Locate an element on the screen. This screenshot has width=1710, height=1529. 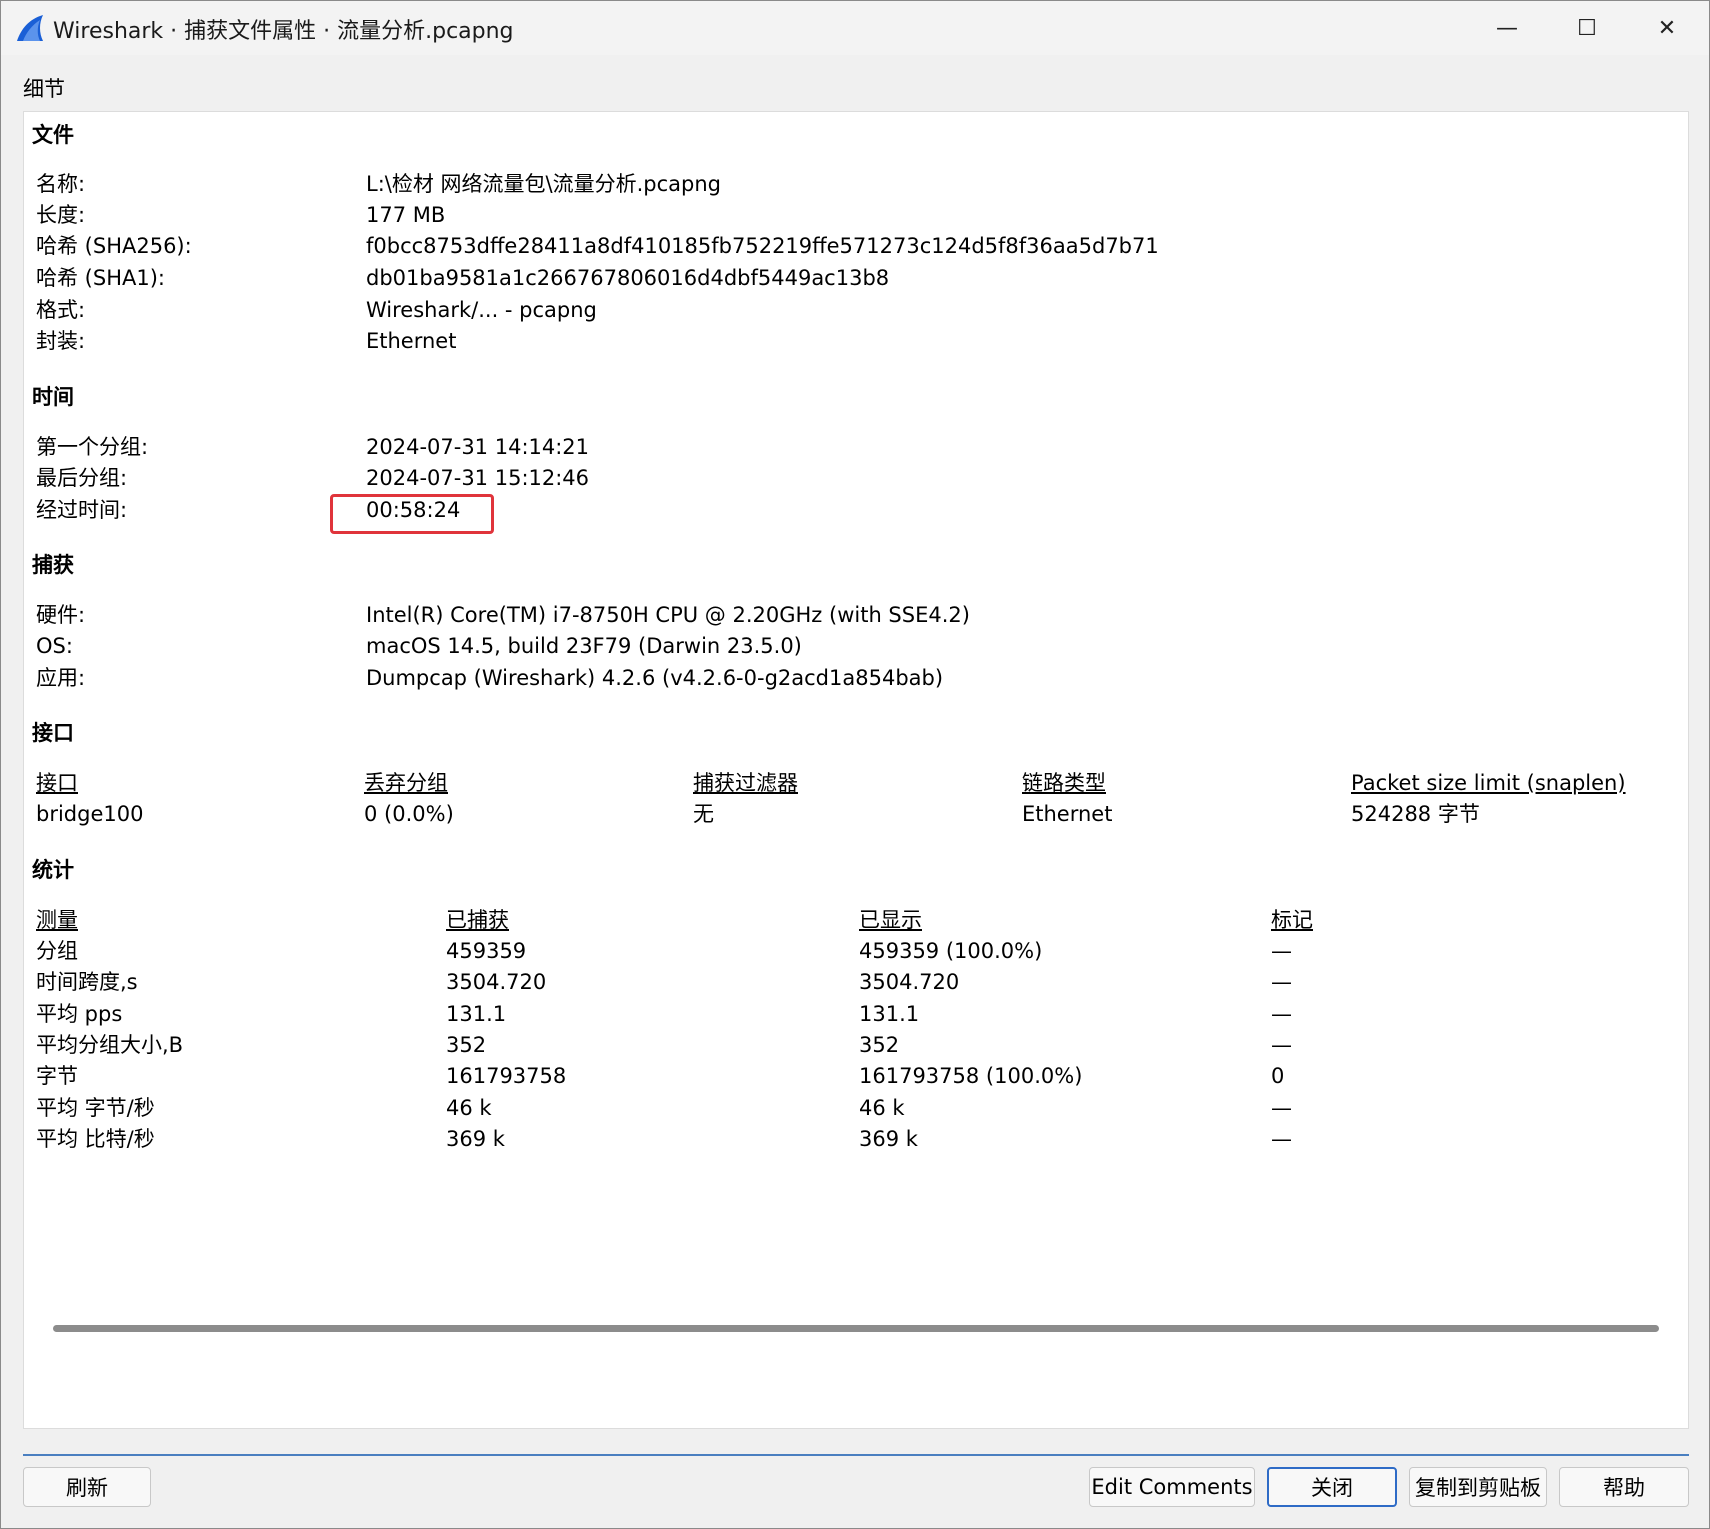
capture-label: 硬件: is located at coordinates (61, 615).